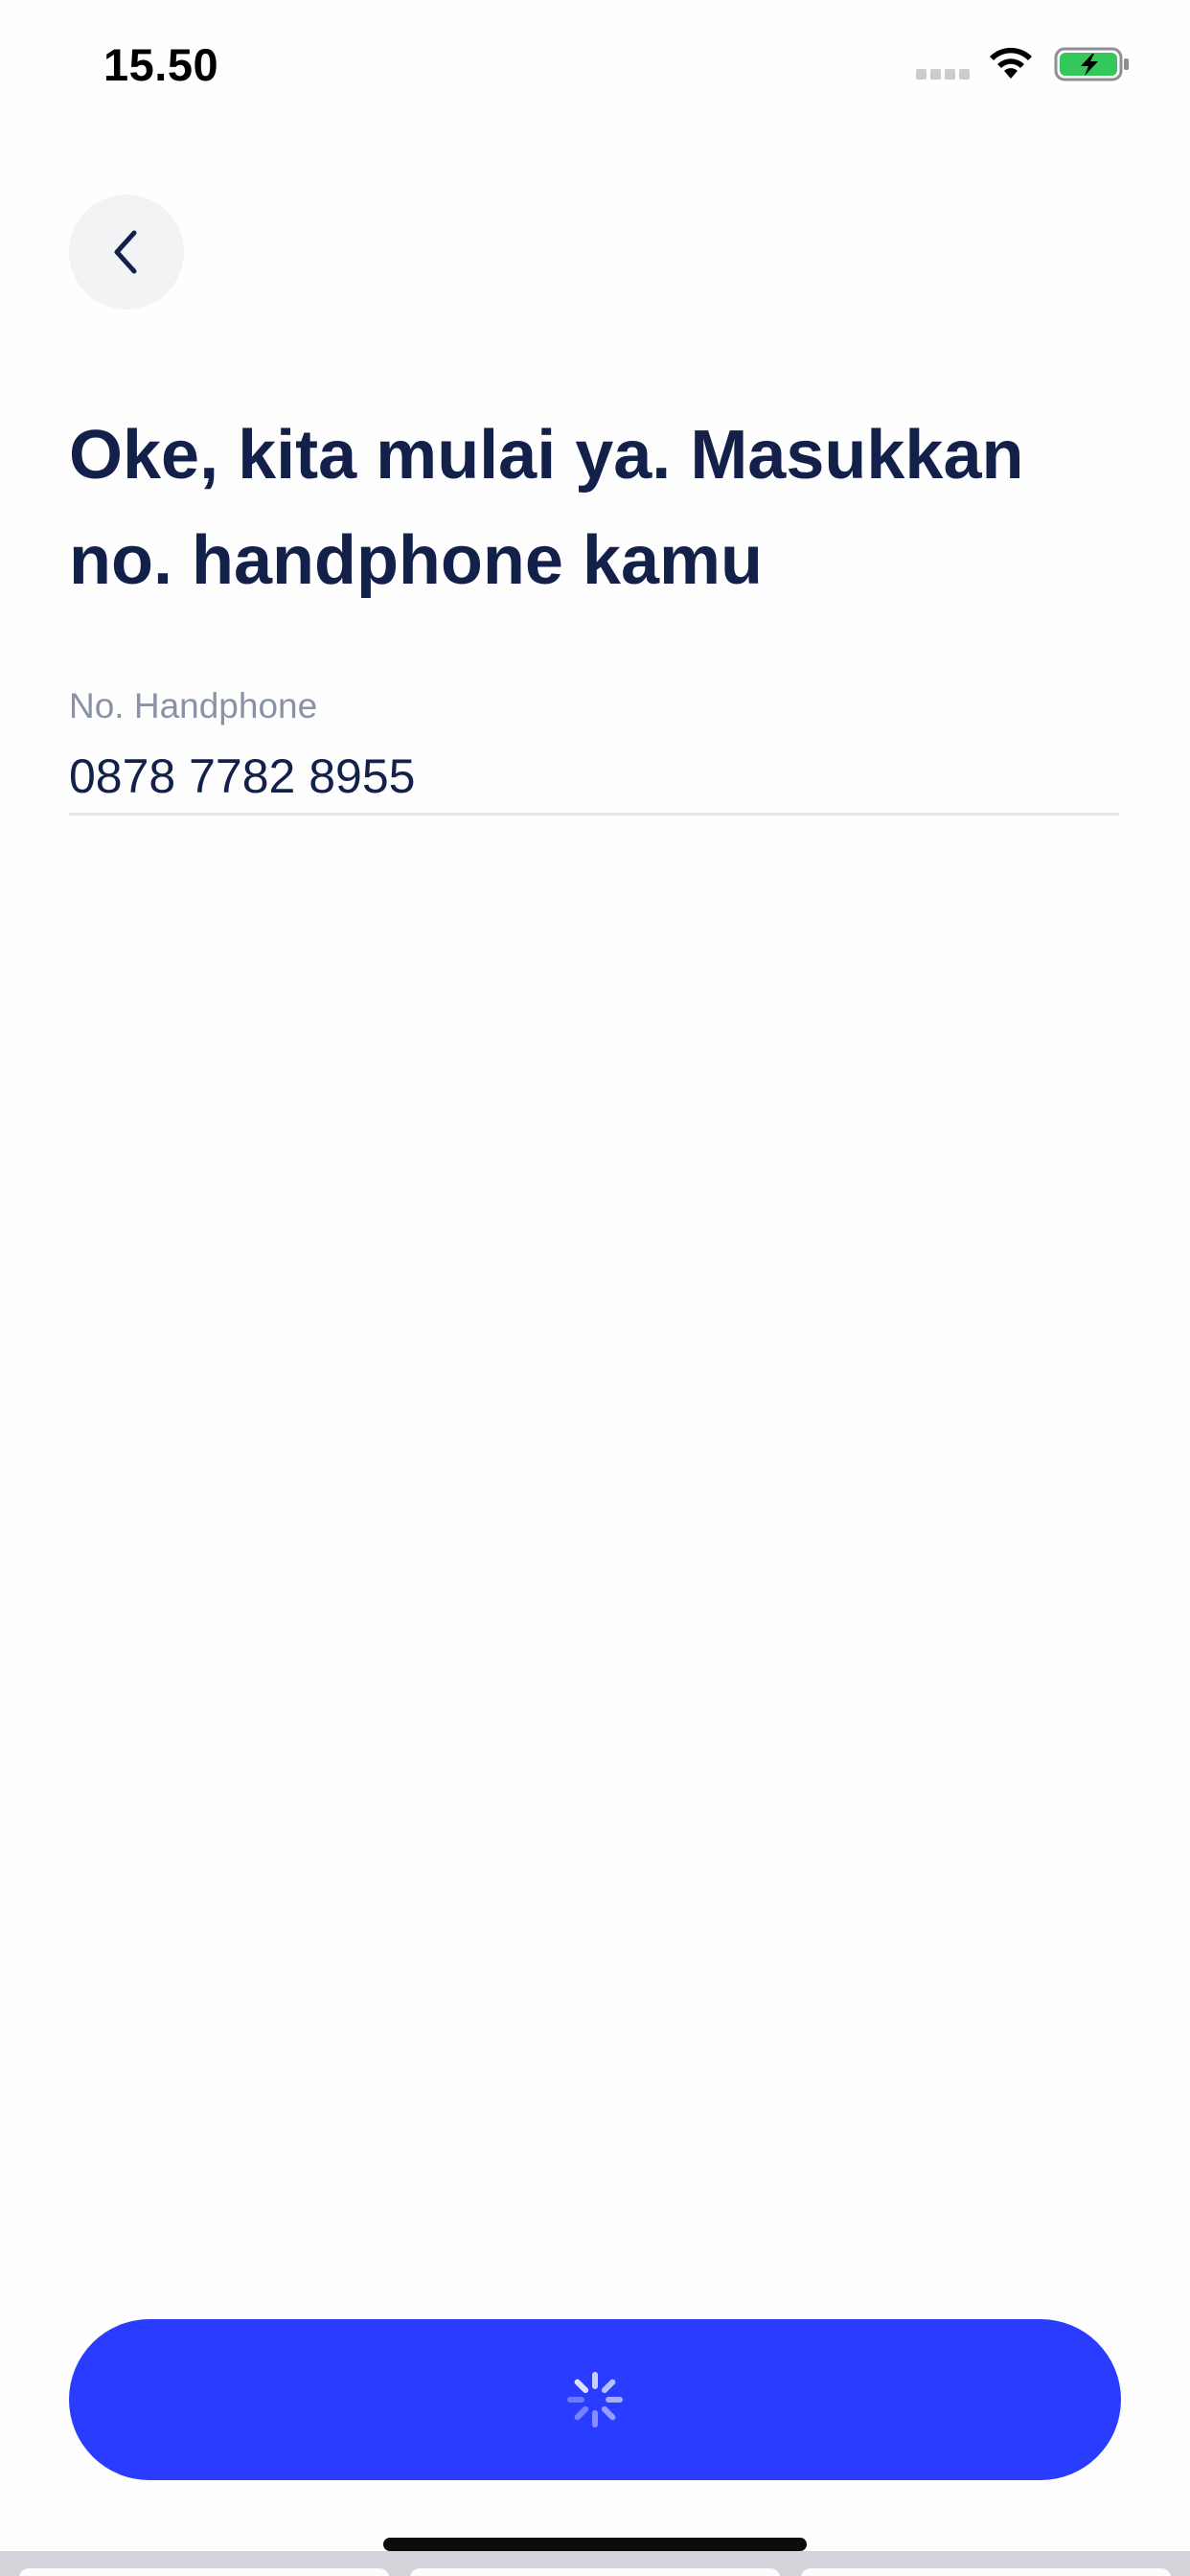 The width and height of the screenshot is (1190, 2576). Describe the element at coordinates (595, 2544) in the screenshot. I see `home-indicator` at that location.